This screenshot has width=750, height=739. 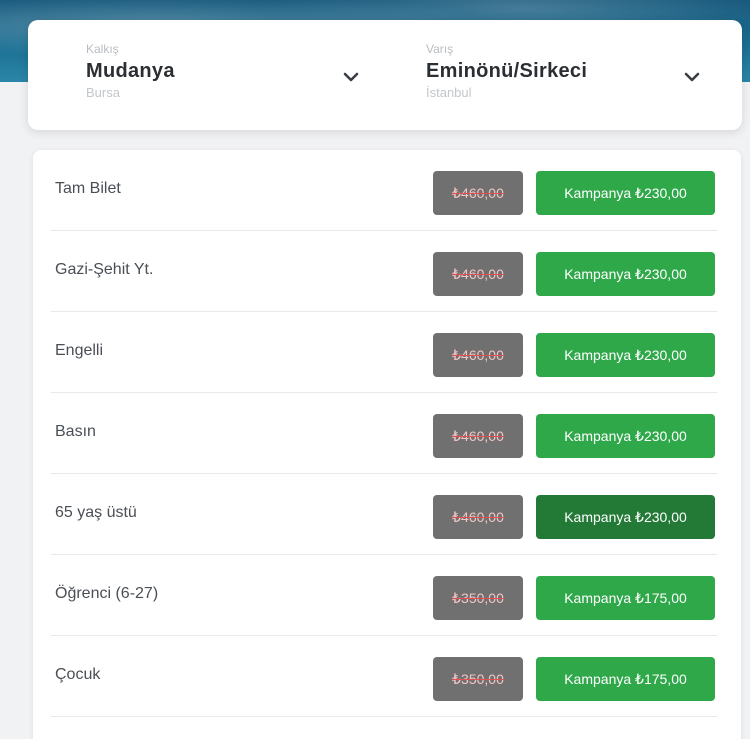 I want to click on fare-name: Tam Bilet, so click(x=88, y=188).